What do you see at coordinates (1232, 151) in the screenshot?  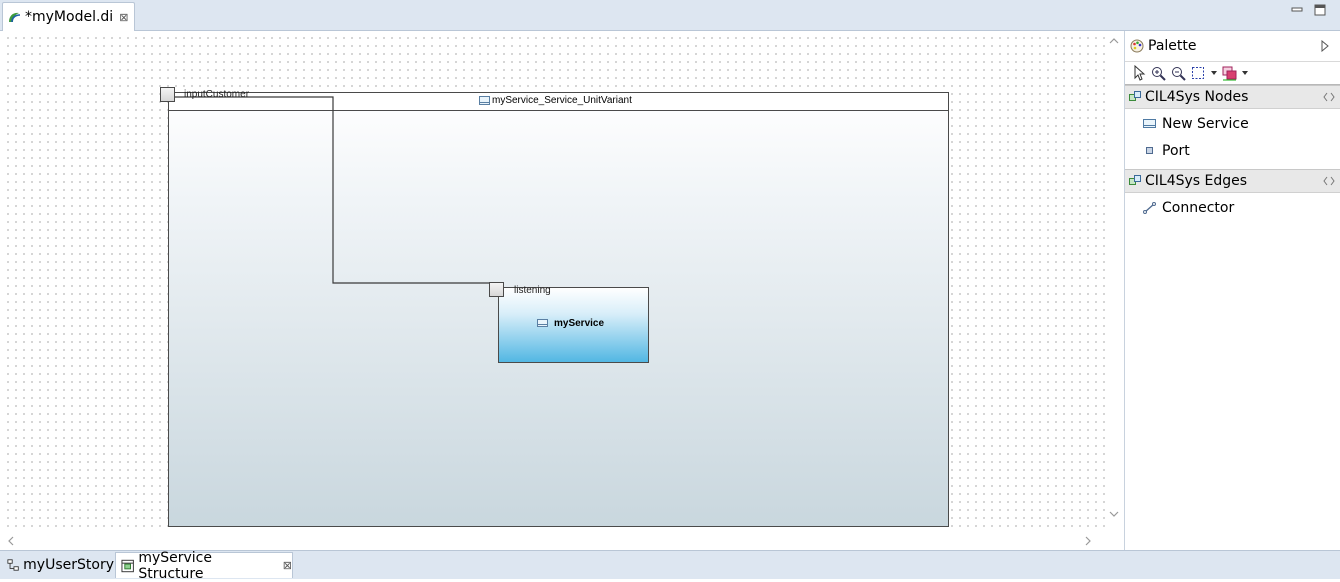 I see `palette-item-port: Port` at bounding box center [1232, 151].